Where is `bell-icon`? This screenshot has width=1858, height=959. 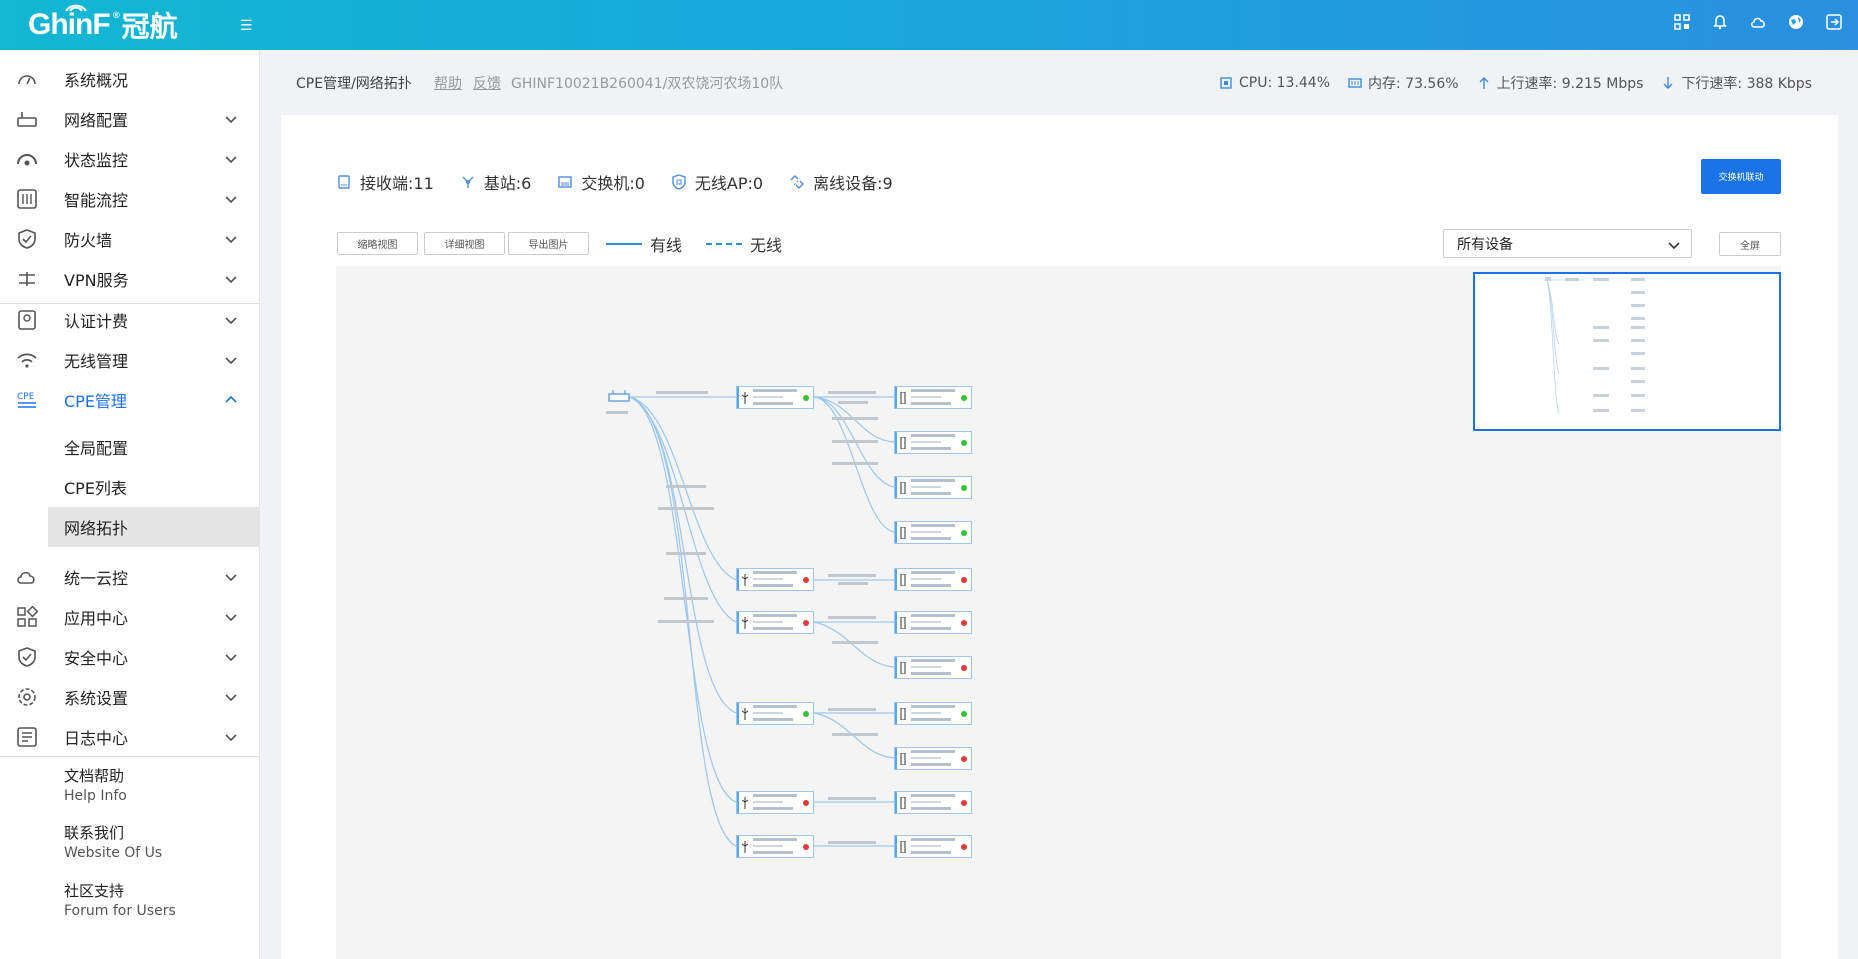
bell-icon is located at coordinates (1720, 22).